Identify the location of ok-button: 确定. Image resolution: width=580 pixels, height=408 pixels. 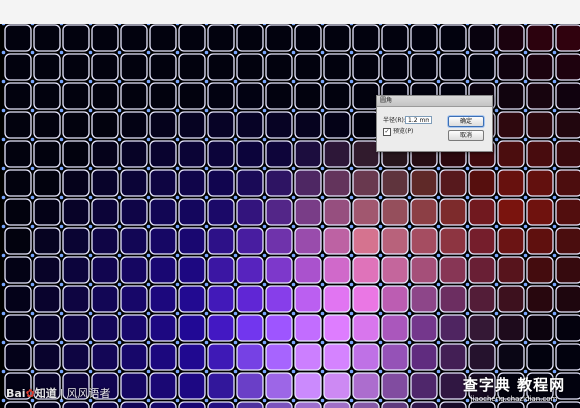
(466, 121).